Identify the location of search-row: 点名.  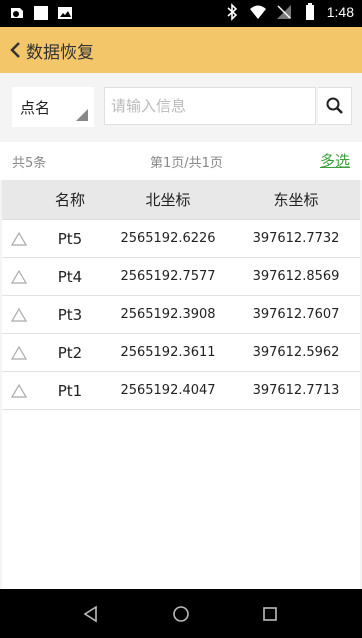
(181, 106).